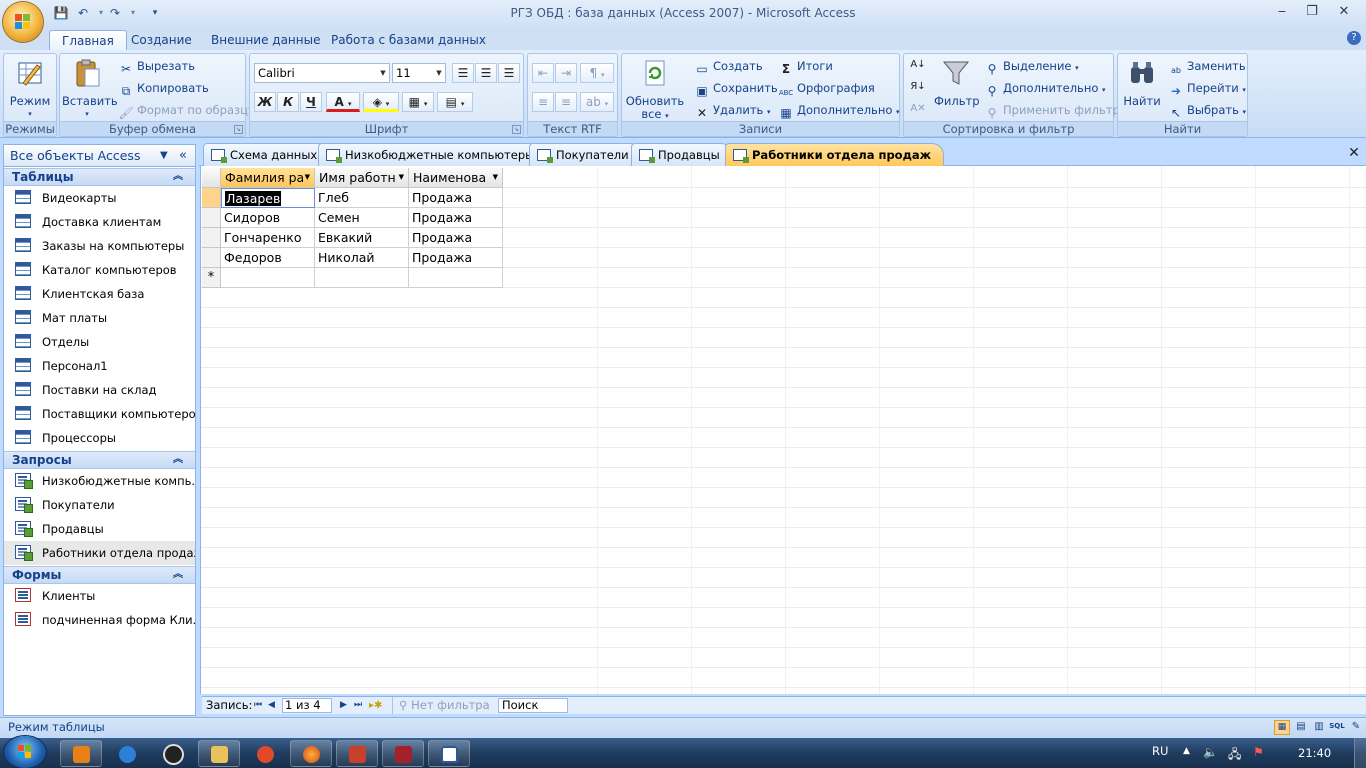 The image size is (1366, 768). What do you see at coordinates (268, 258) in the screenshot?
I see `table-cell: Федоров` at bounding box center [268, 258].